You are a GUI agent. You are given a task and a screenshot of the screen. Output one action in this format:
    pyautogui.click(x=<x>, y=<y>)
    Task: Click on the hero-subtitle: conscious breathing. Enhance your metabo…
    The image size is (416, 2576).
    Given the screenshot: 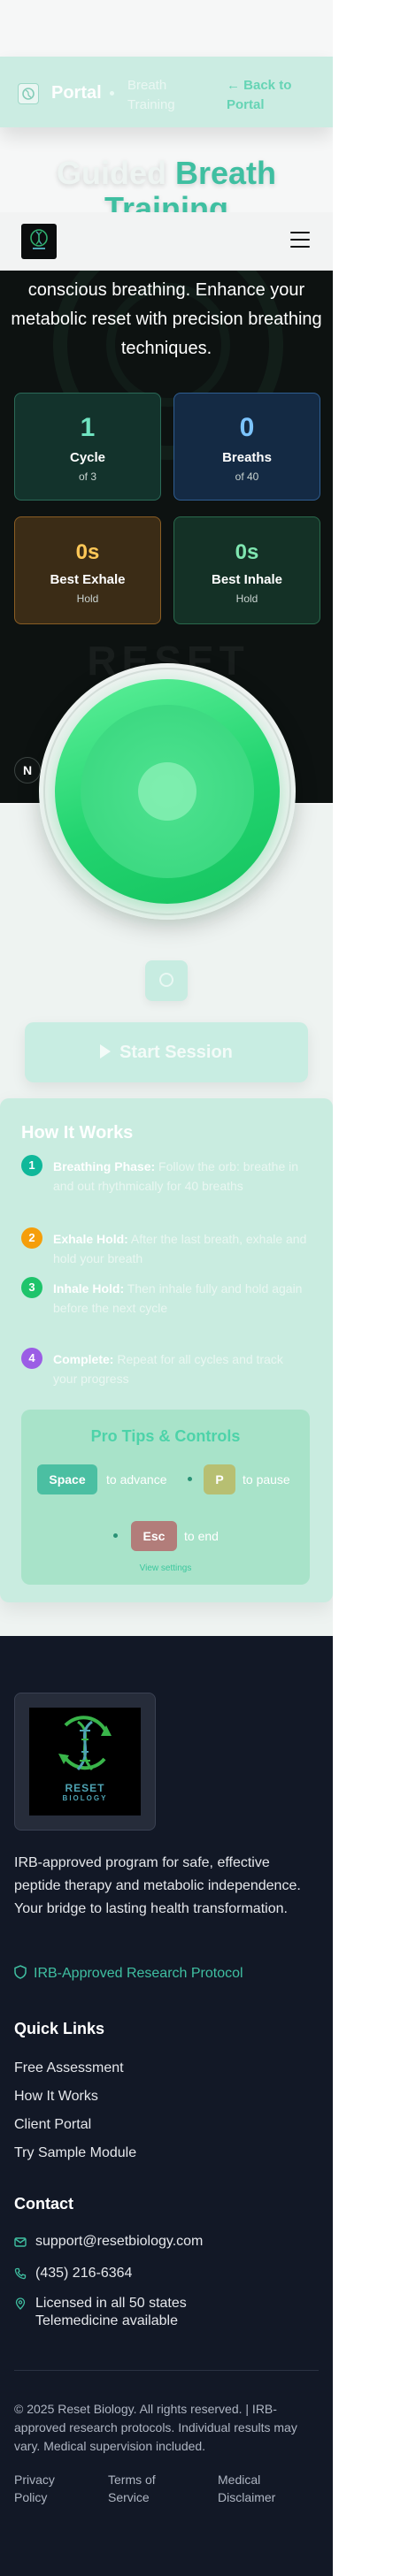 What is the action you would take?
    pyautogui.click(x=166, y=319)
    